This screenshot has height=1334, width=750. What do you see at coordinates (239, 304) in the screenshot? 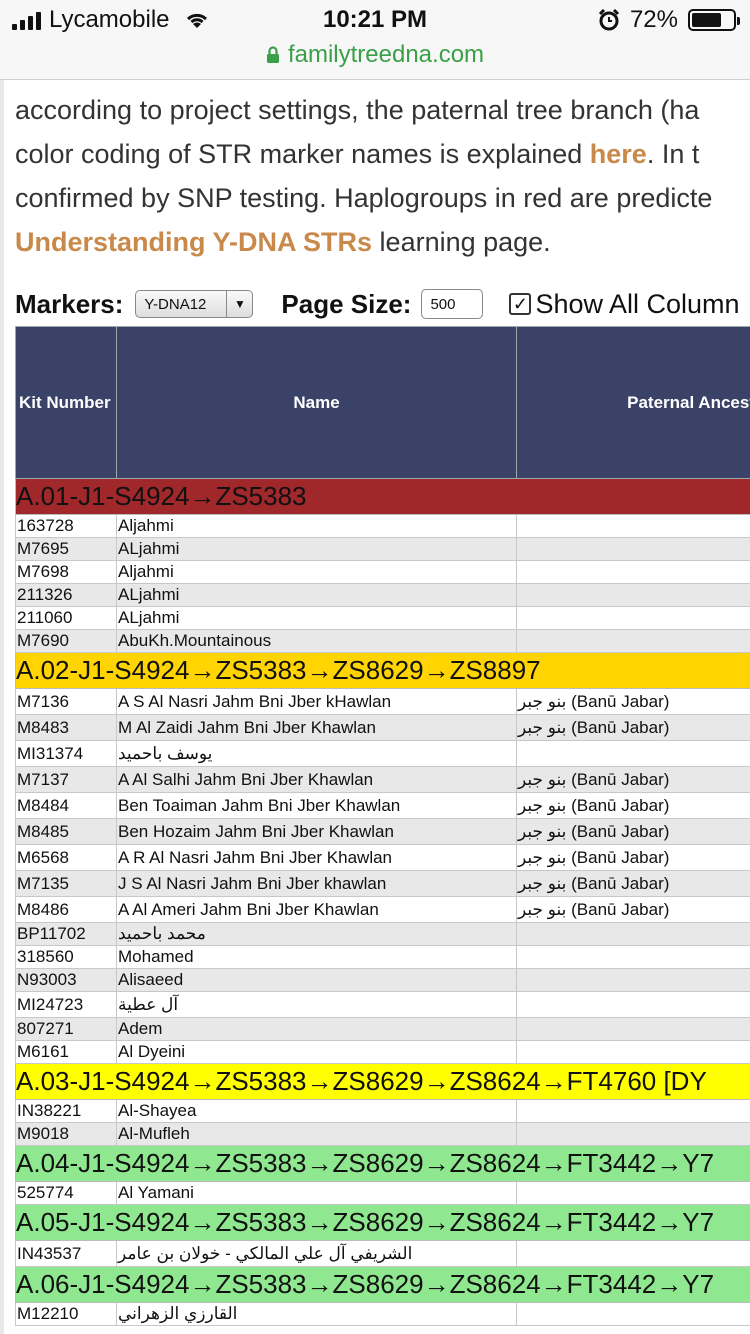
I see `chevron-down-icon: ▼` at bounding box center [239, 304].